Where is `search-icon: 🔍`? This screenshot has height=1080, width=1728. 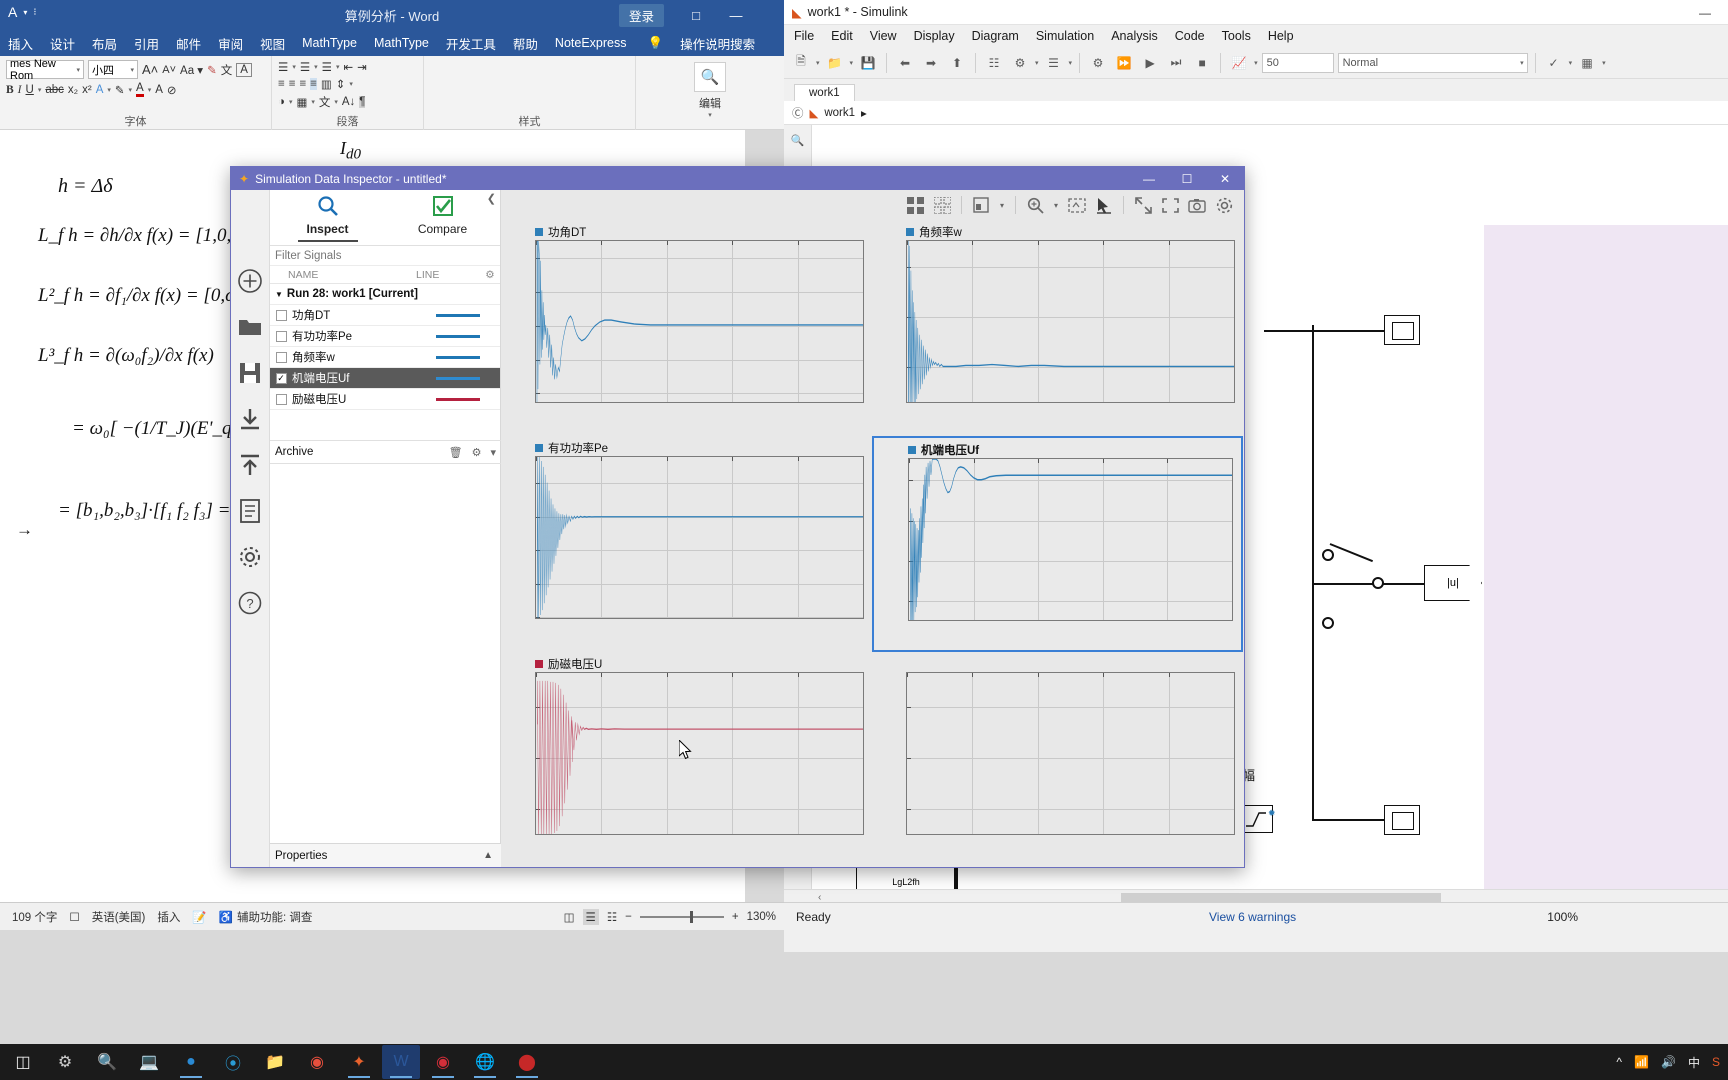 search-icon: 🔍 is located at coordinates (107, 1062).